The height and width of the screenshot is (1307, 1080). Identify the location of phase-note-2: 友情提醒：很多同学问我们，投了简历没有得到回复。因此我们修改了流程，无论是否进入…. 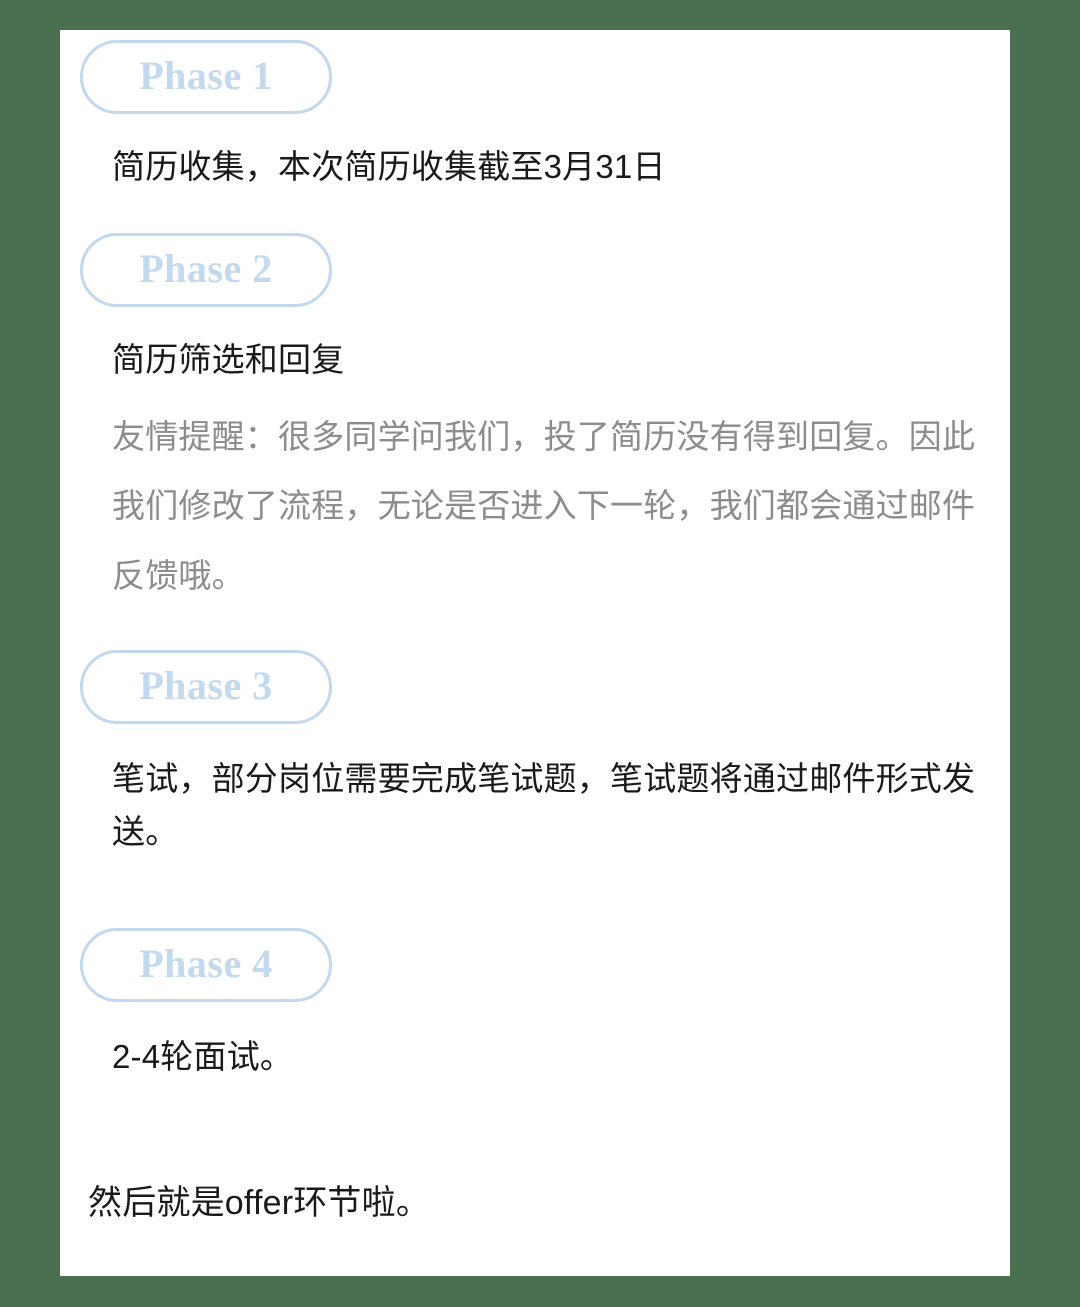
(544, 506).